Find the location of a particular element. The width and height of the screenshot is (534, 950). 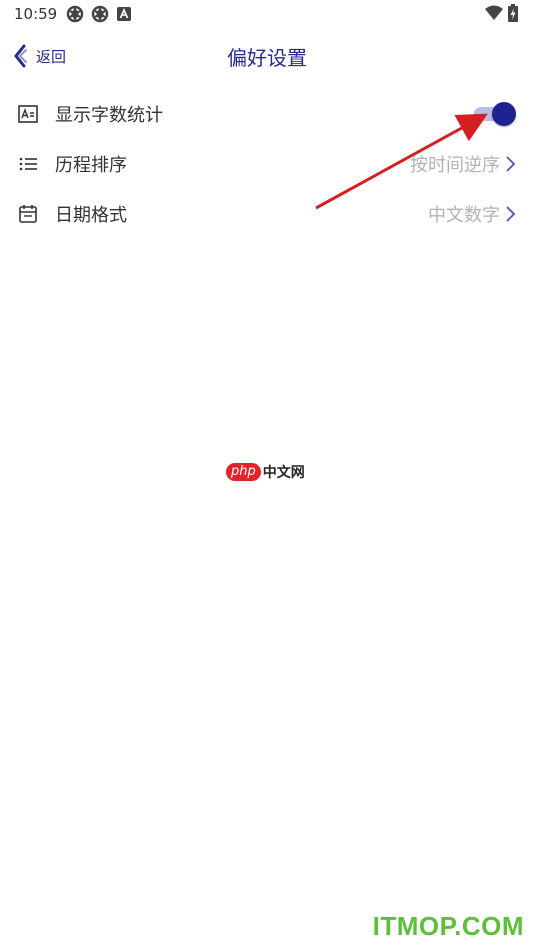

a-notification-icon is located at coordinates (124, 14).